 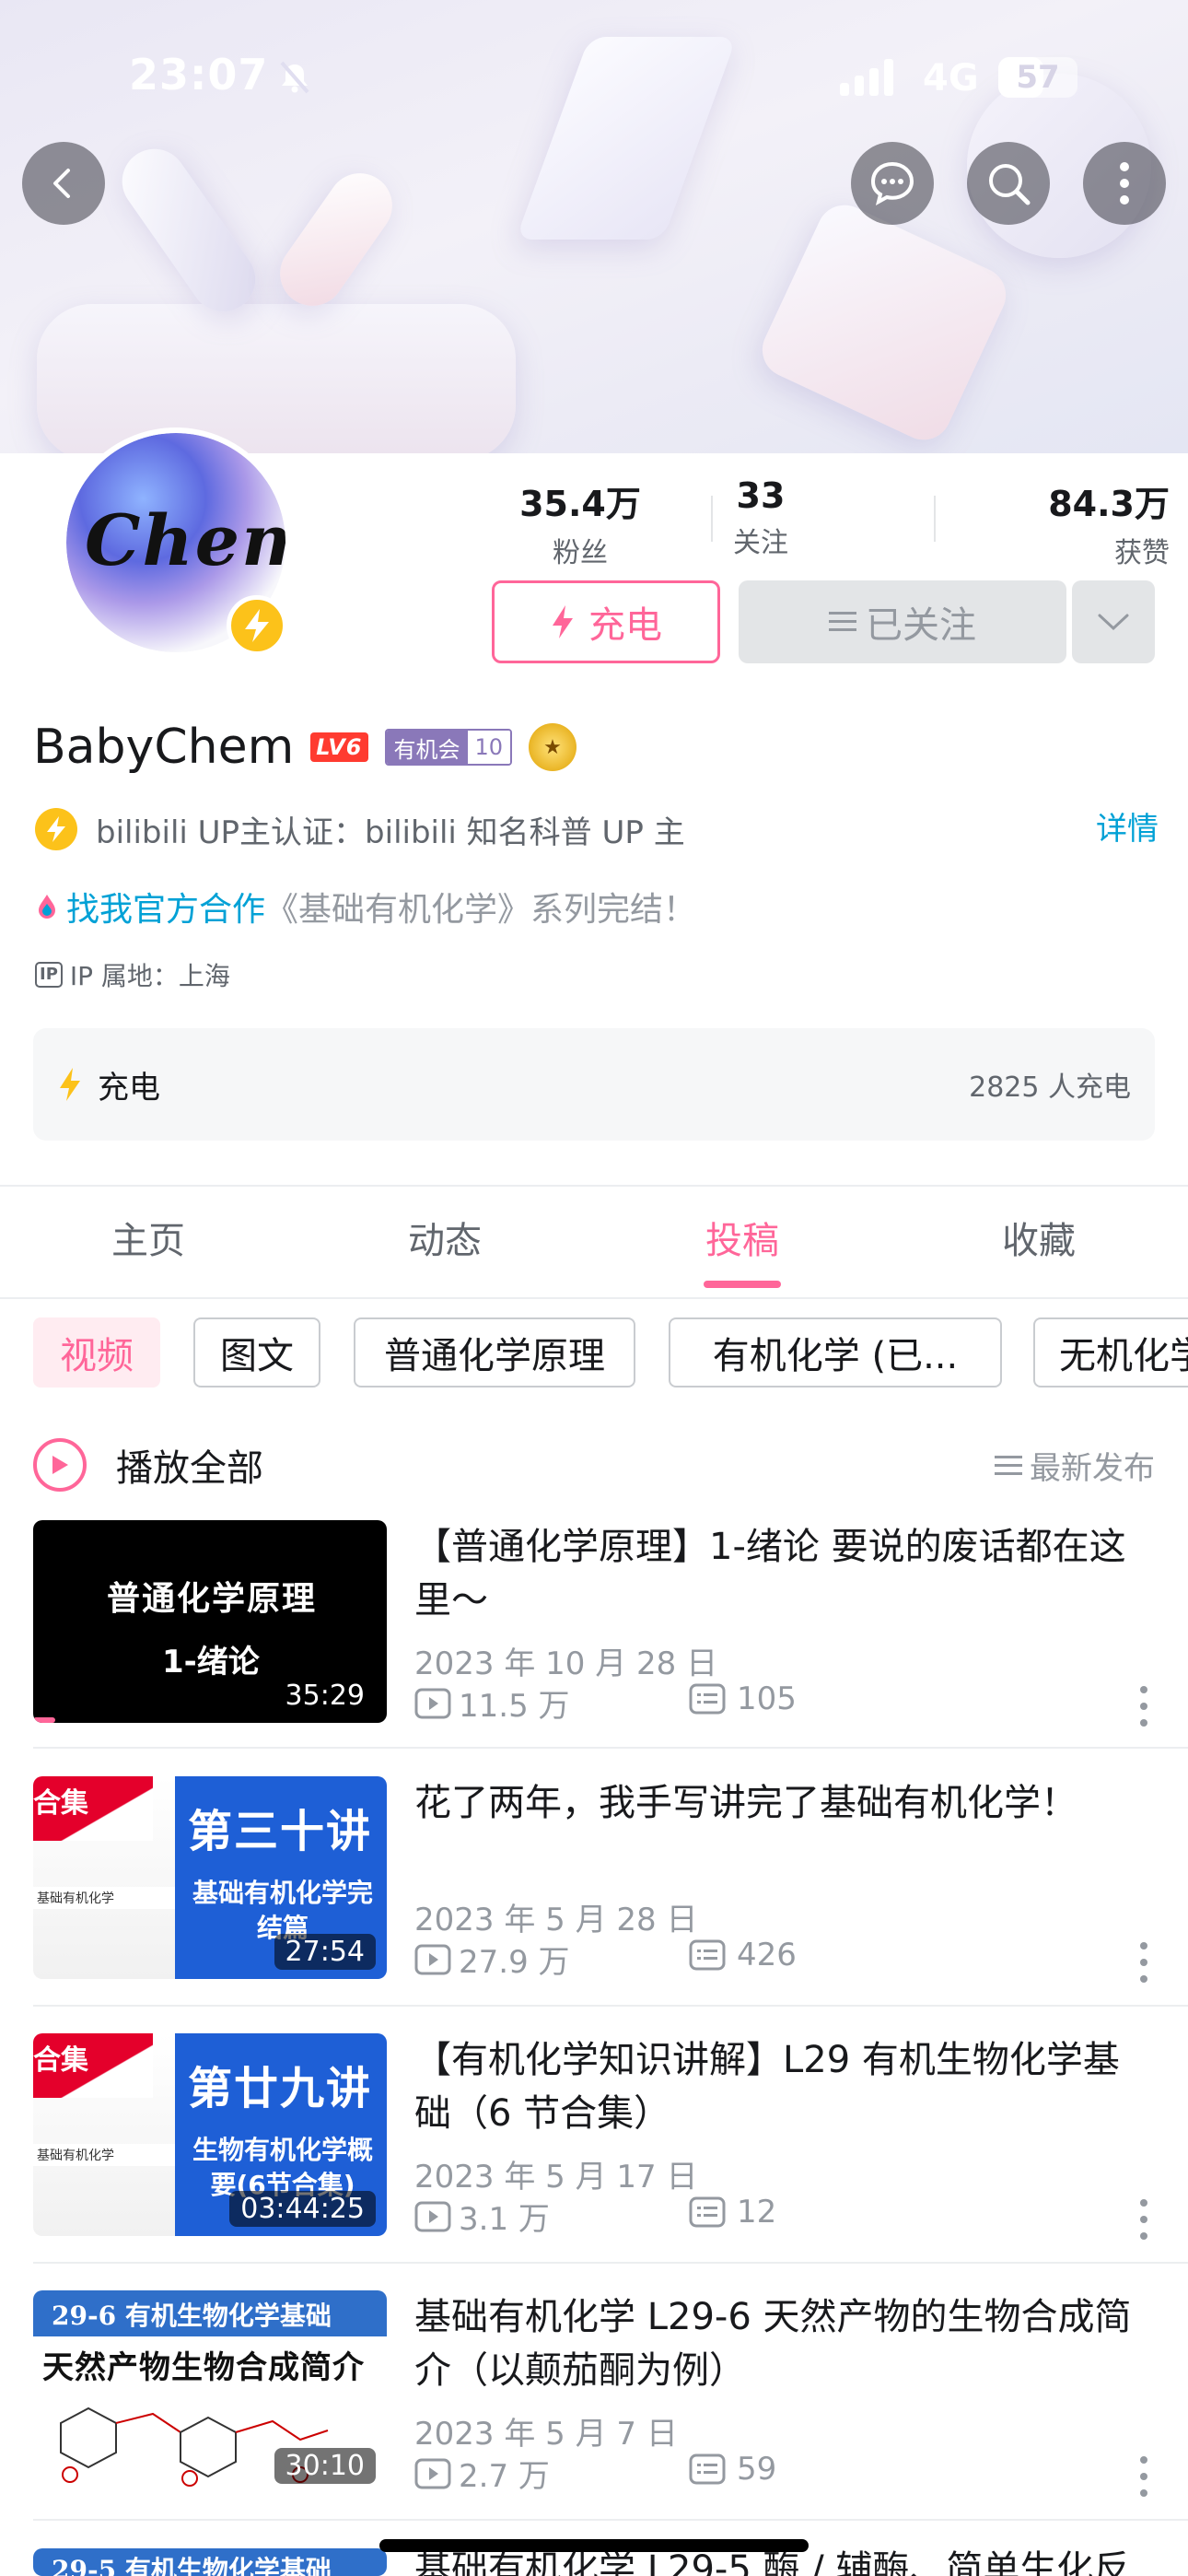 What do you see at coordinates (185, 540) in the screenshot?
I see `avatar-text: Chem` at bounding box center [185, 540].